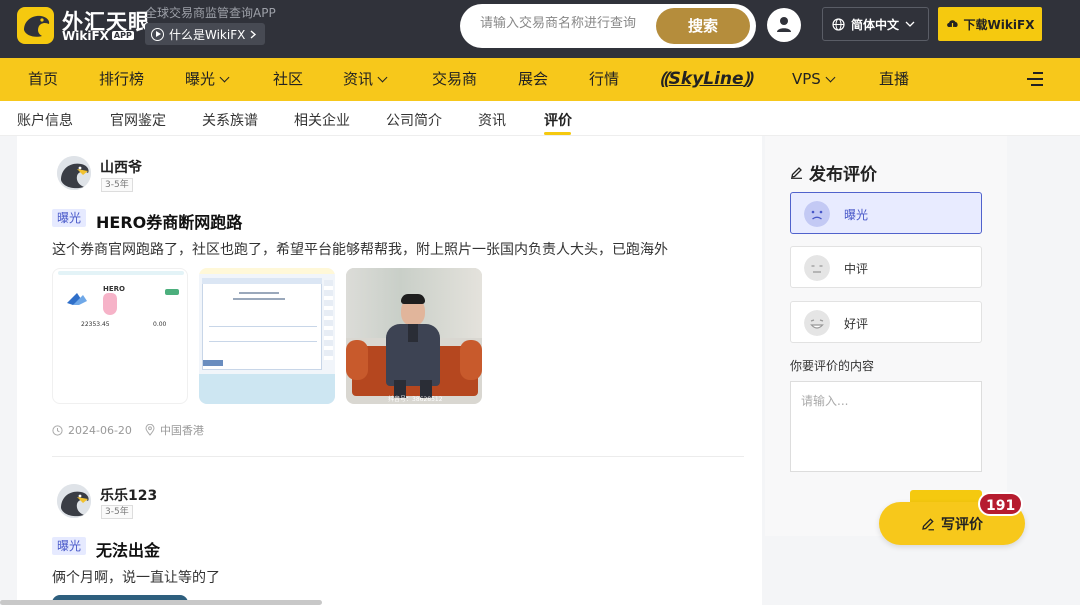  Describe the element at coordinates (1035, 79) in the screenshot. I see `menu-icon` at that location.